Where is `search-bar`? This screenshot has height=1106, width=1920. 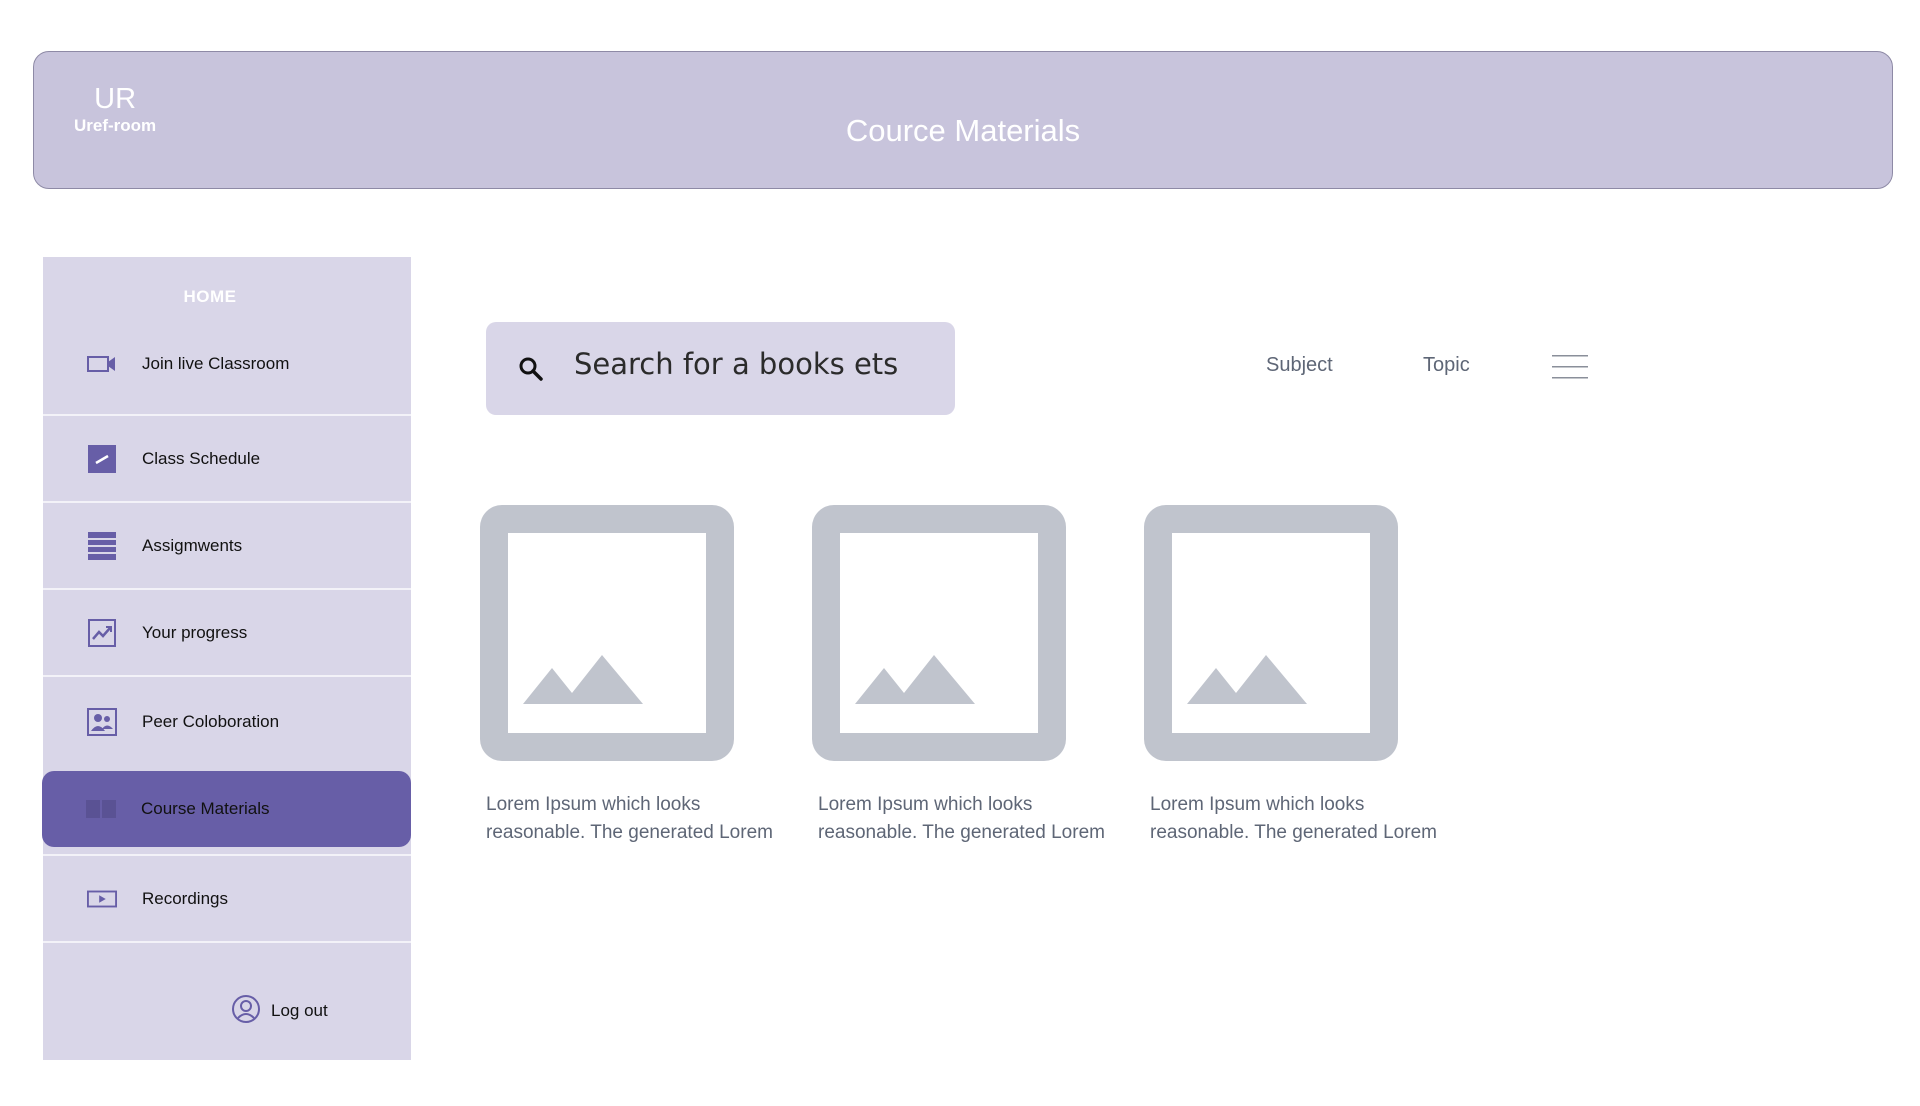 search-bar is located at coordinates (720, 368).